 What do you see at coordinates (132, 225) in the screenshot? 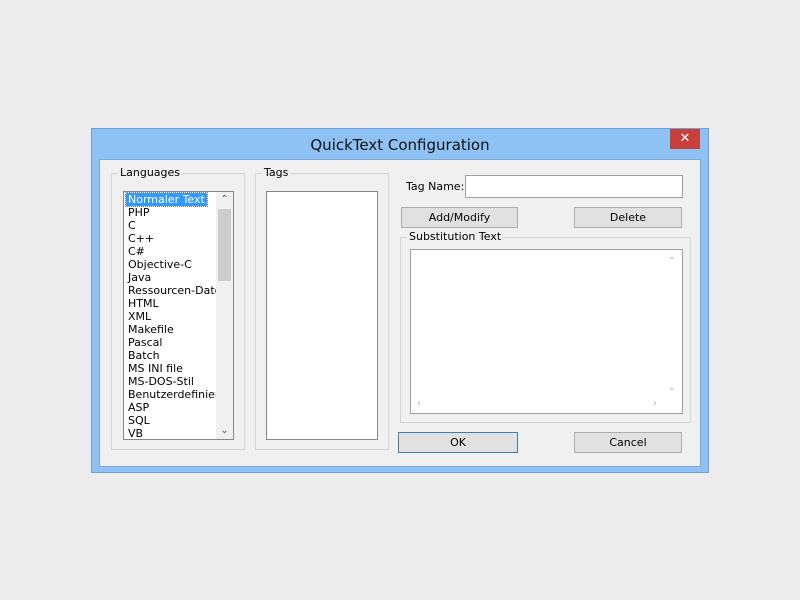
I see `language-list-item: C` at bounding box center [132, 225].